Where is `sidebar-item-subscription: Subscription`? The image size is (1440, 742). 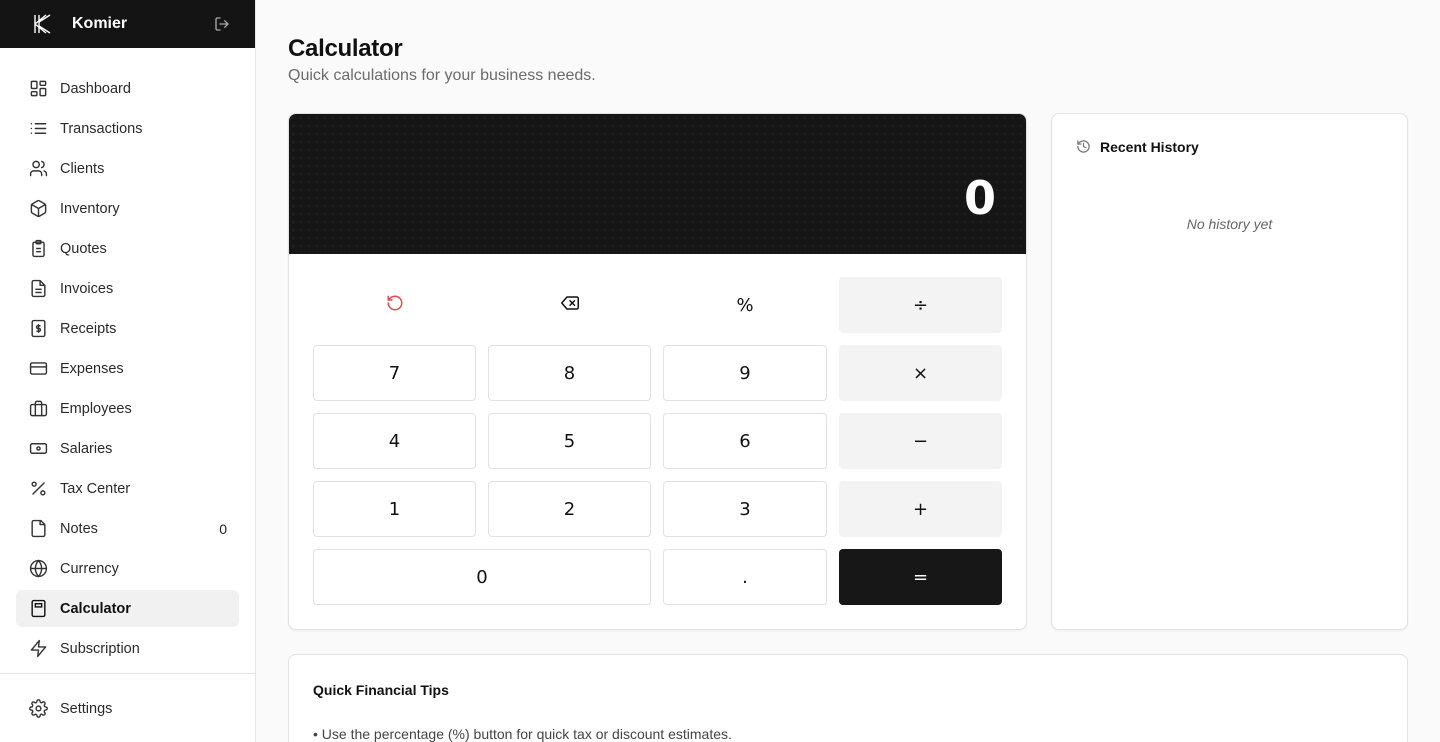
sidebar-item-subscription: Subscription is located at coordinates (127, 648).